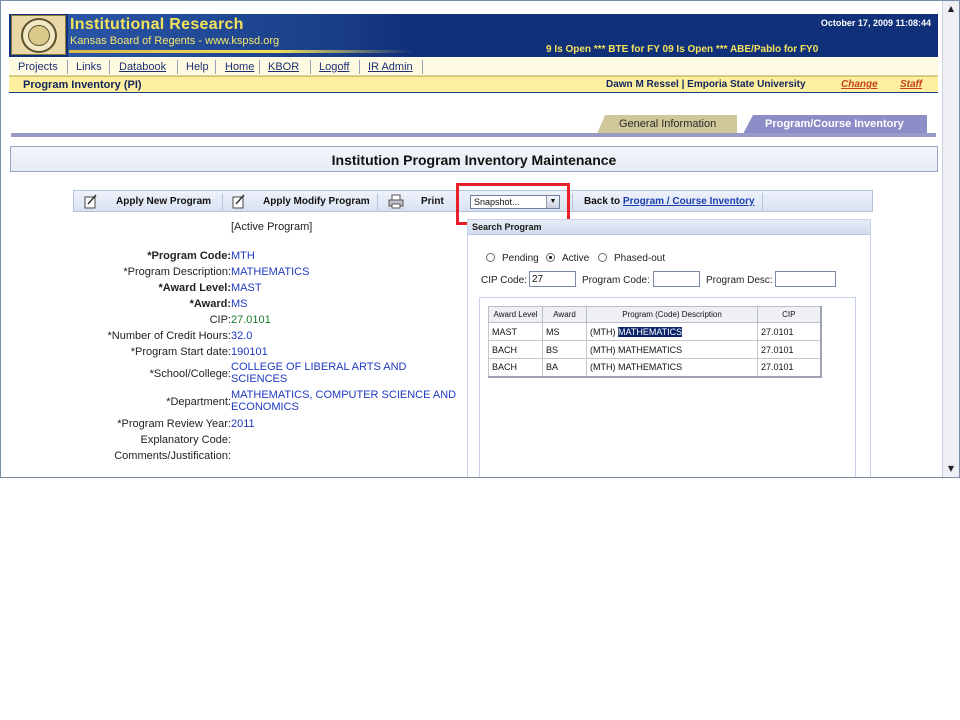  What do you see at coordinates (157, 24) in the screenshot?
I see `site-title: Institutional Research` at bounding box center [157, 24].